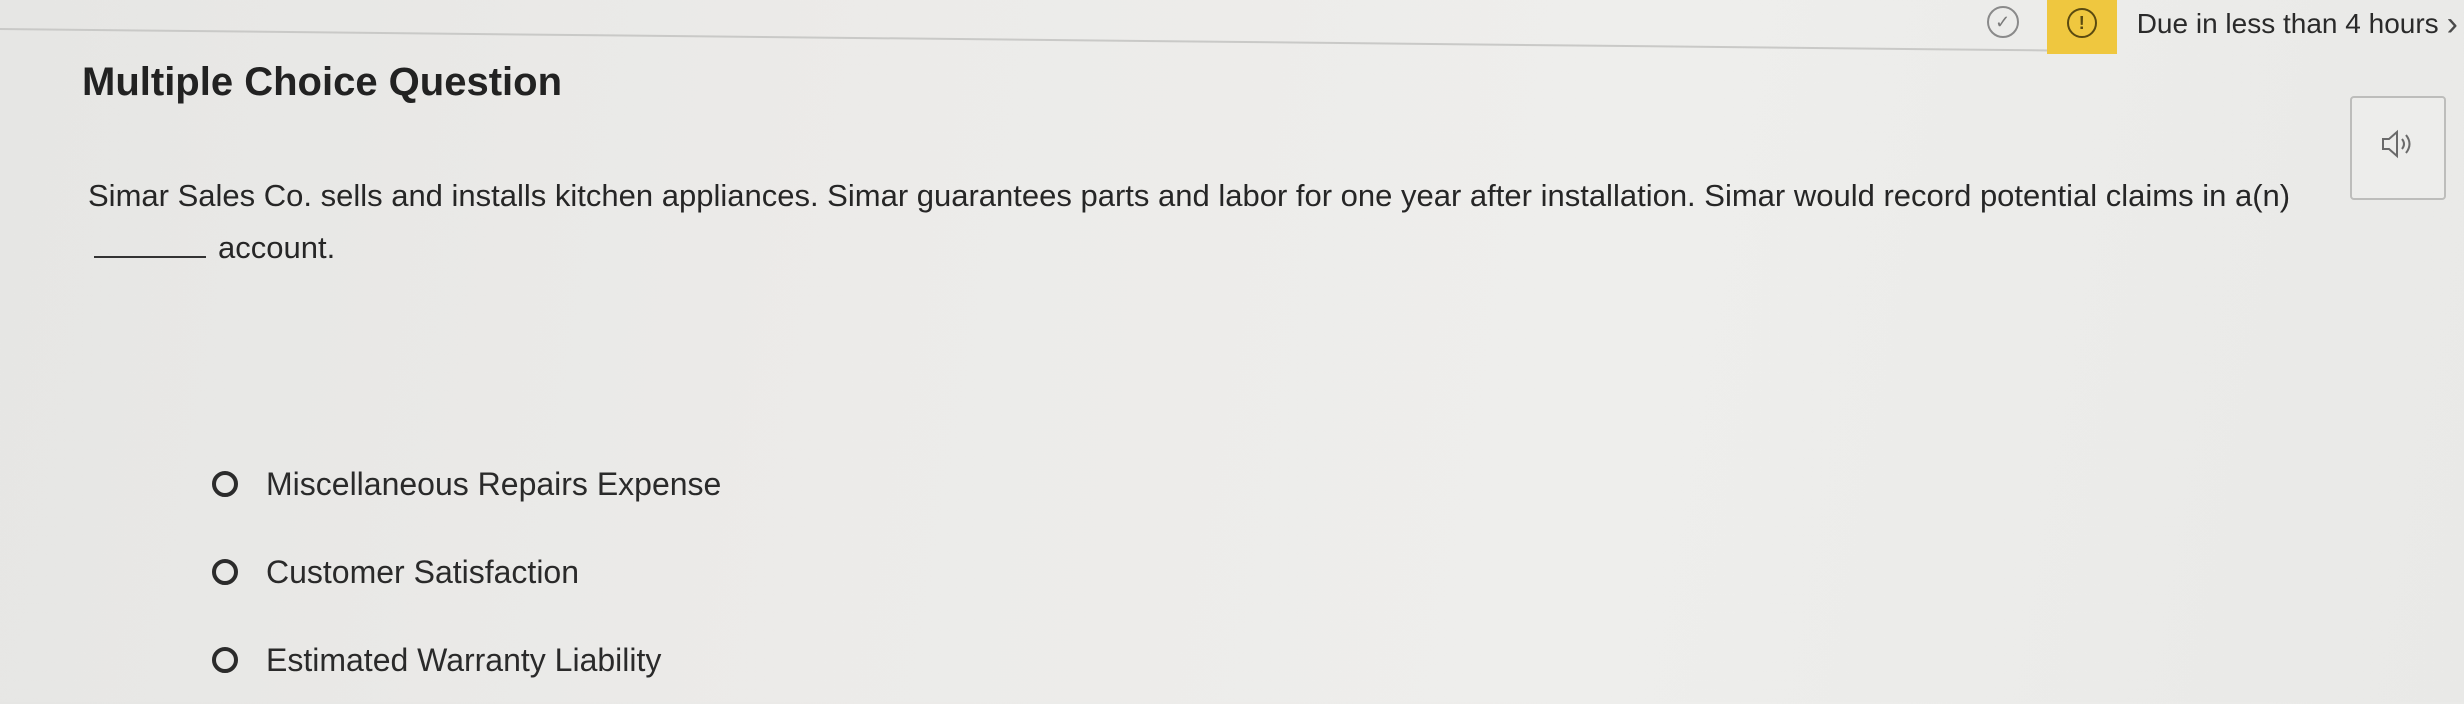 The image size is (2464, 704). What do you see at coordinates (493, 484) in the screenshot?
I see `option-label: Miscellaneous Repairs Expense` at bounding box center [493, 484].